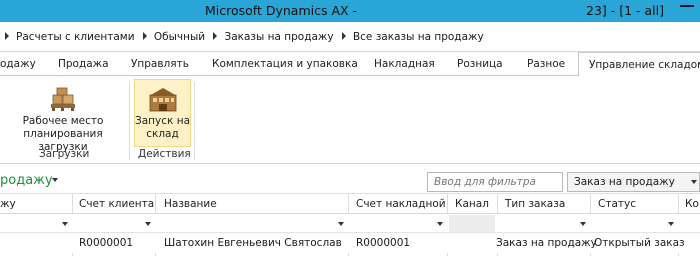 The image size is (700, 256). What do you see at coordinates (285, 64) in the screenshot?
I see `tab-pick-and-pack: Комплектация и упаковка` at bounding box center [285, 64].